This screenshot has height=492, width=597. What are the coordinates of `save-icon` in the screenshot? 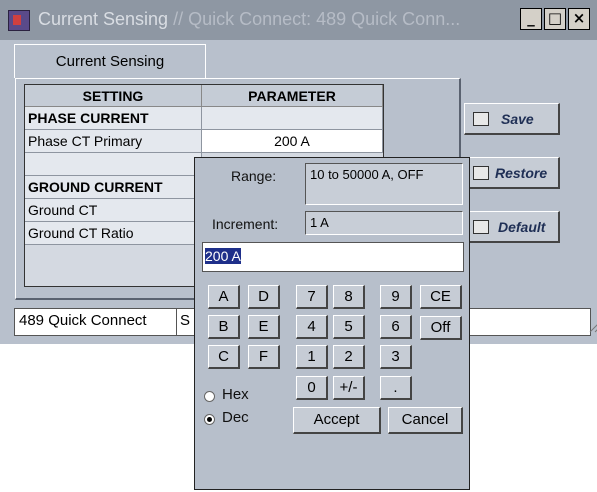 It's located at (481, 119).